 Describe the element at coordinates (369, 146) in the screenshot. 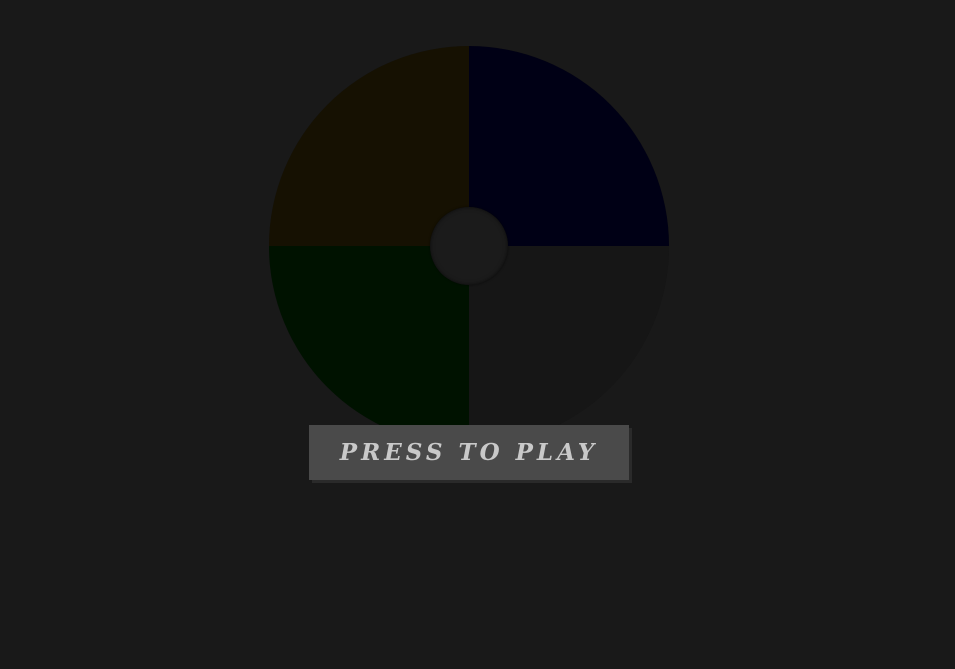

I see `yellow-pad` at that location.